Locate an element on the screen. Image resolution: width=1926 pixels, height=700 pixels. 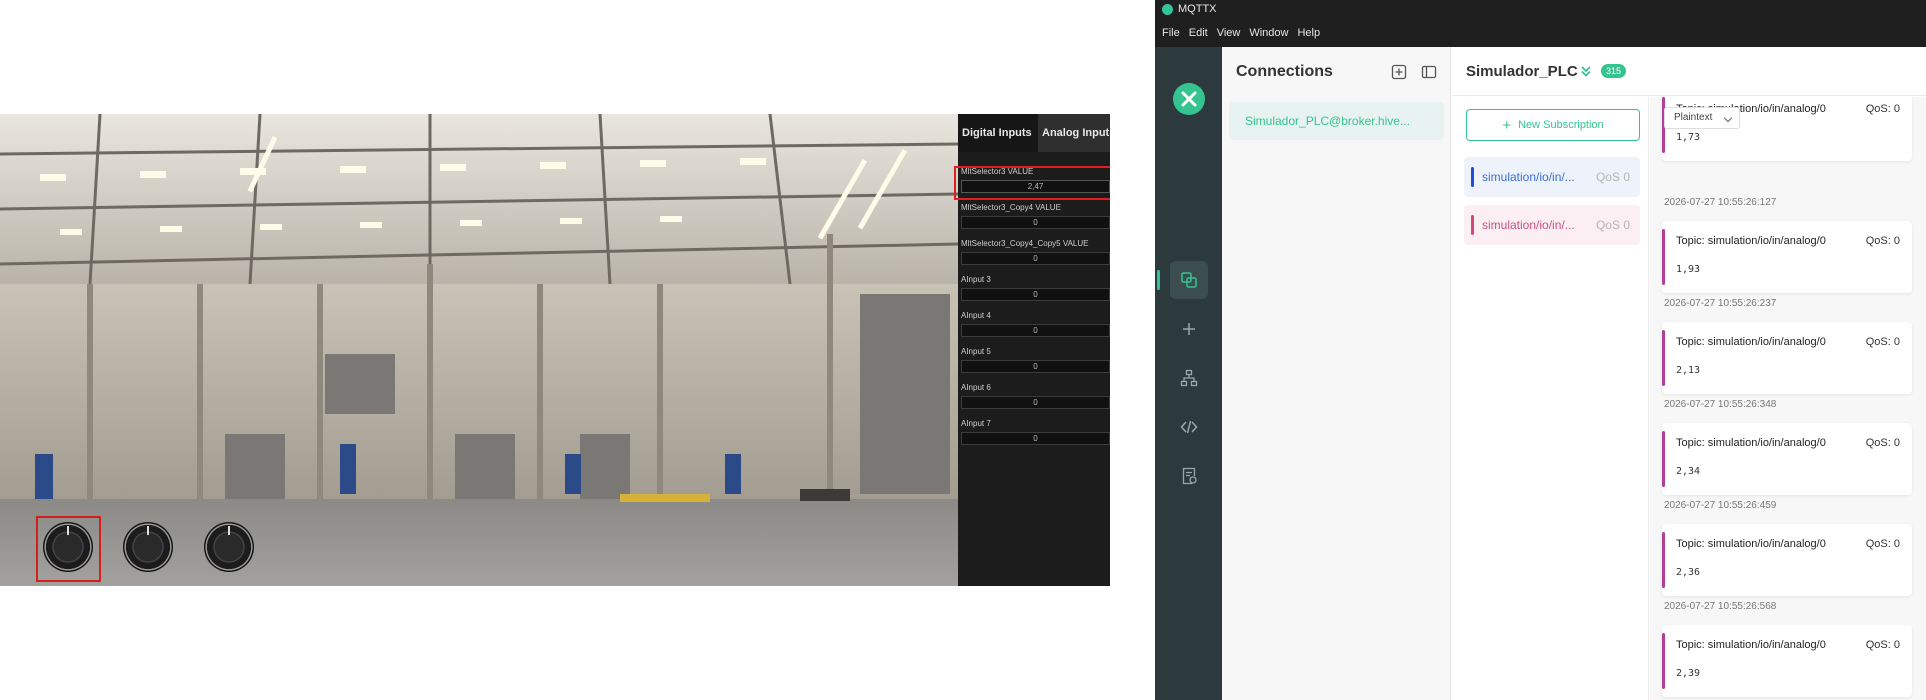
analog-input-label: AInput 7 is located at coordinates (976, 423).